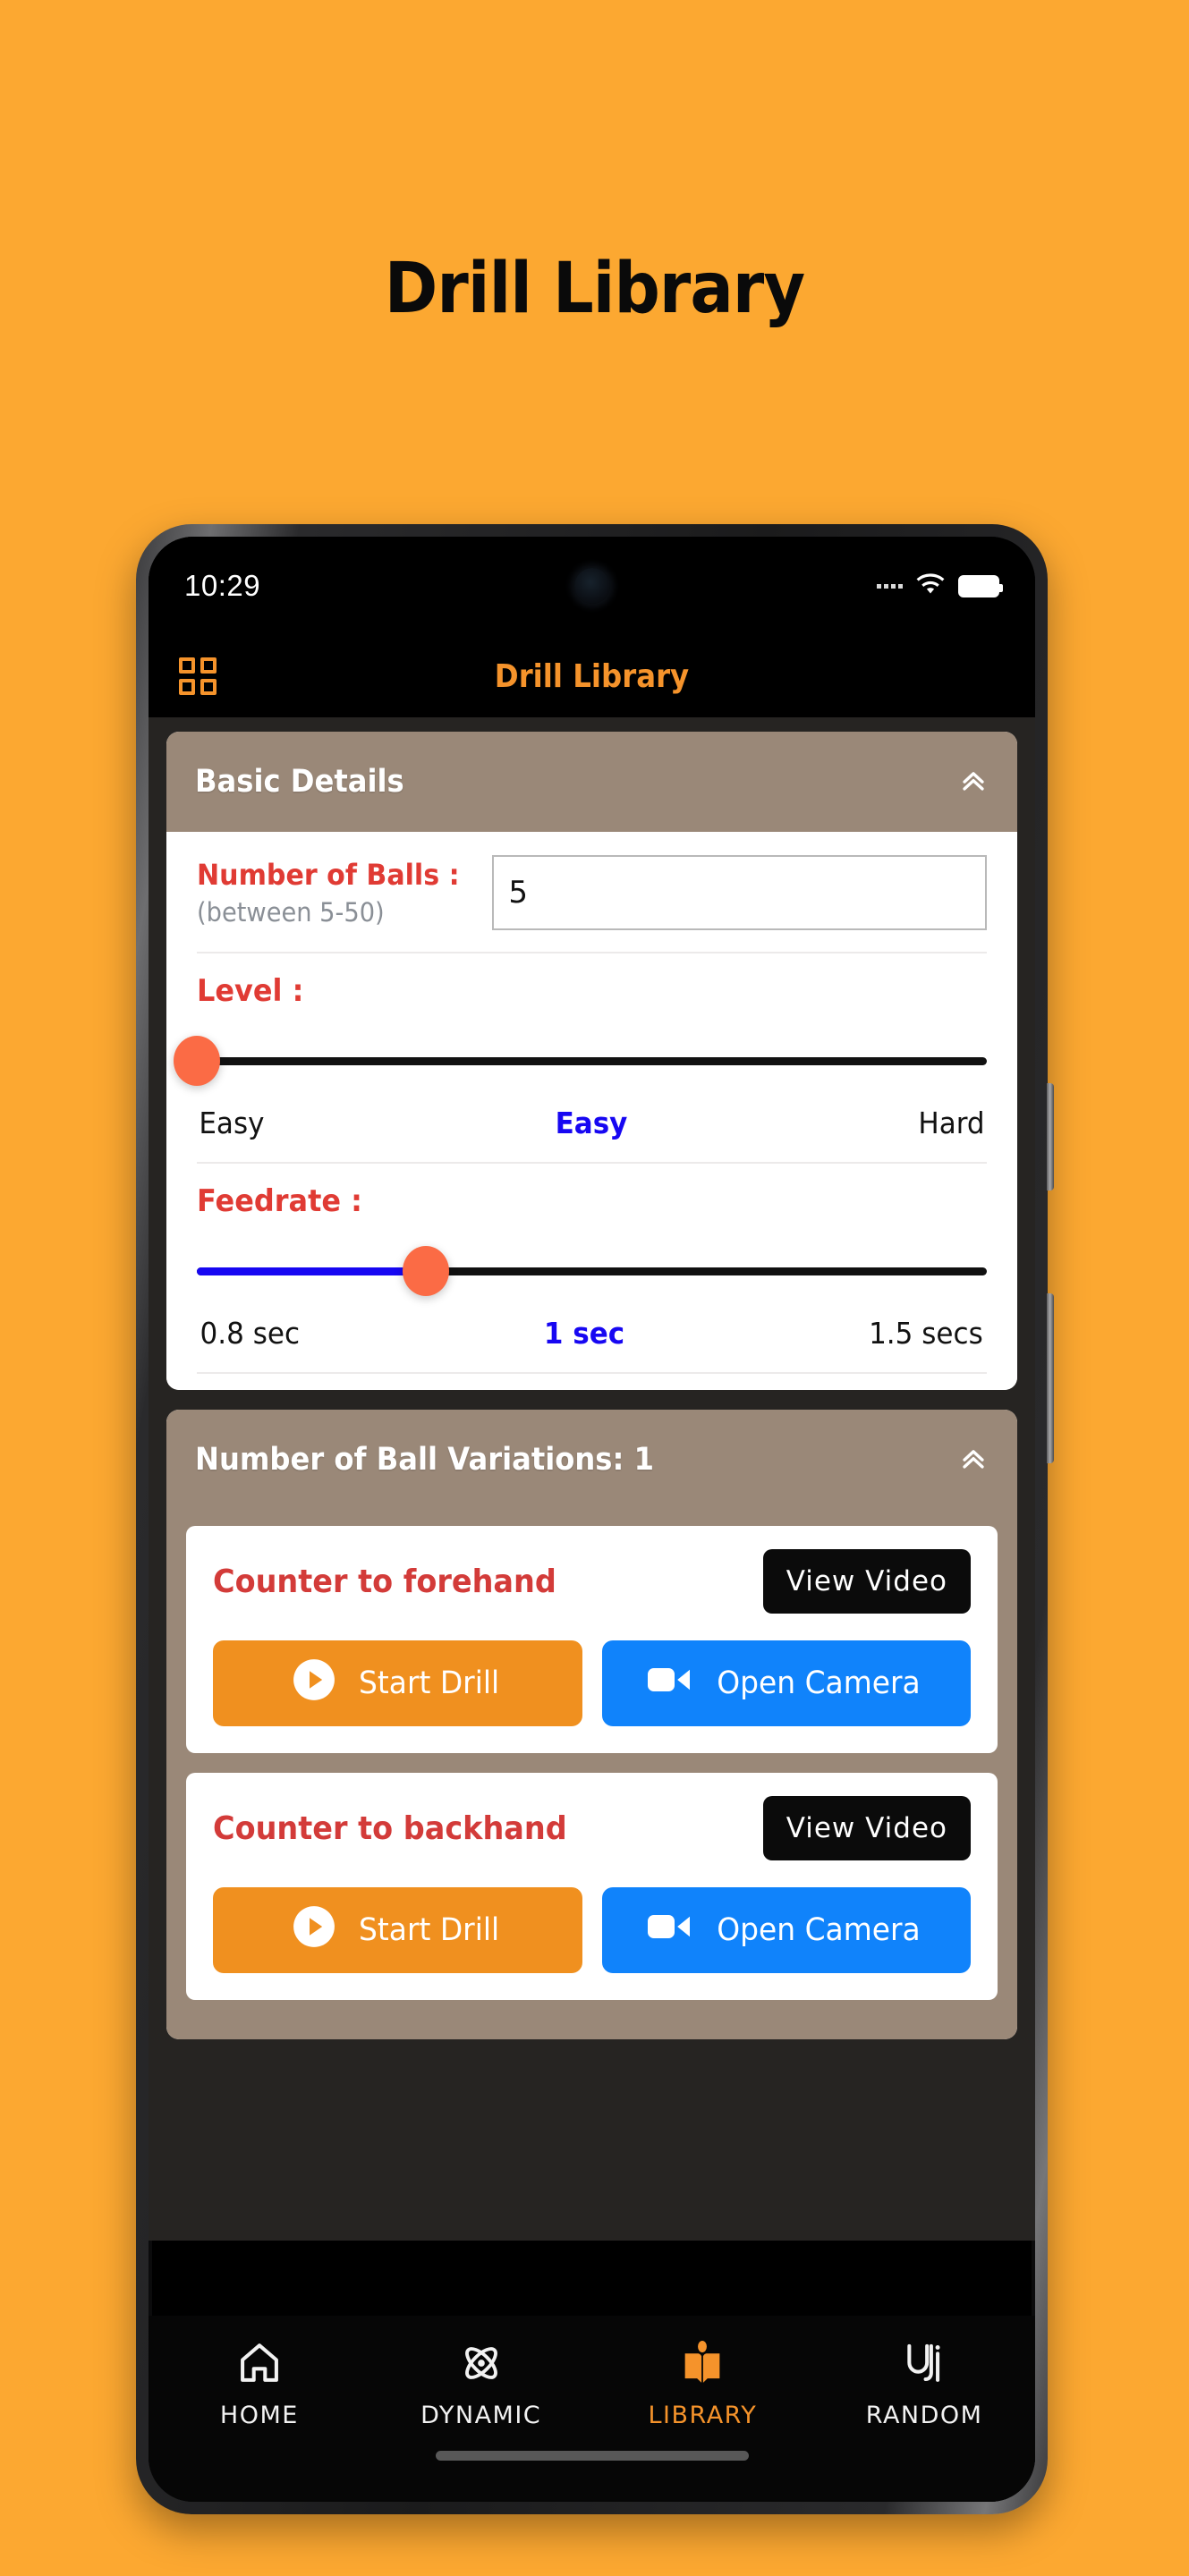 This screenshot has height=2576, width=1189. I want to click on level-slider-thumb, so click(197, 1061).